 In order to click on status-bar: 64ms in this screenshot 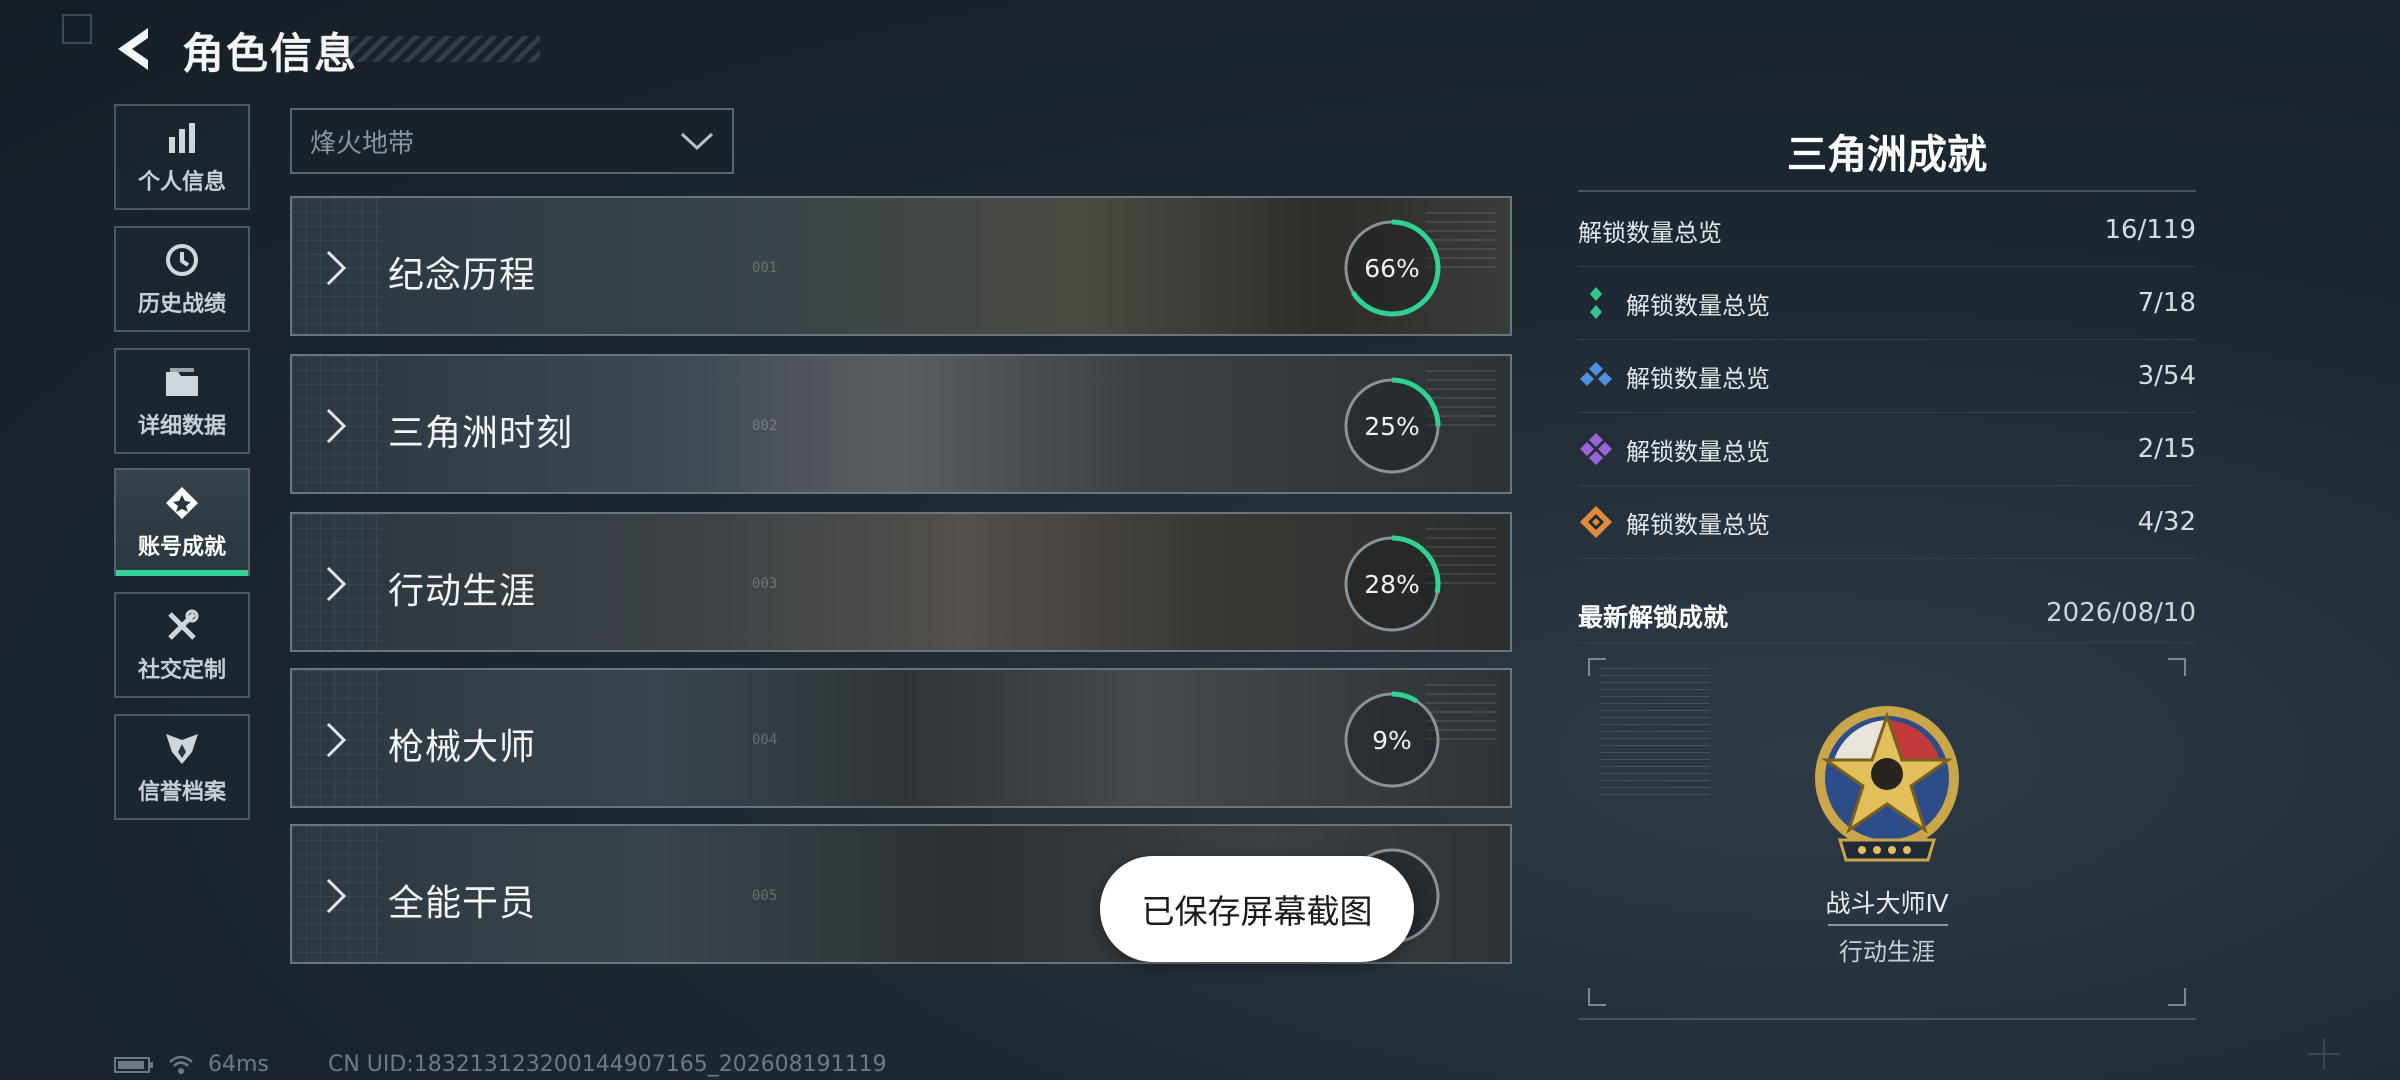, I will do `click(191, 1064)`.